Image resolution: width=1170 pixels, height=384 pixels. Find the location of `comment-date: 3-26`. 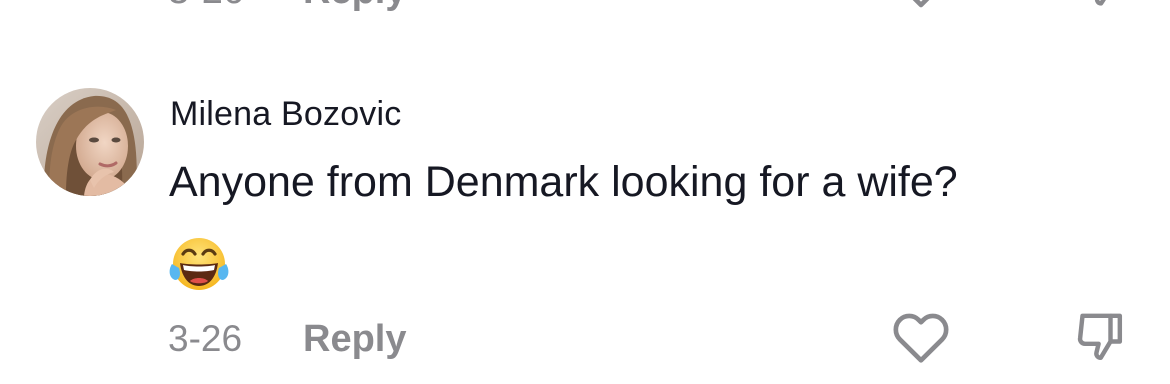

comment-date: 3-26 is located at coordinates (205, 338).